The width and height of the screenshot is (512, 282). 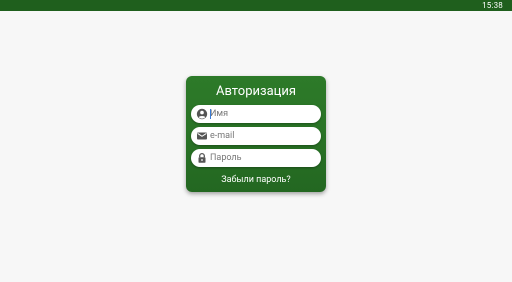 I want to click on lock-icon, so click(x=202, y=158).